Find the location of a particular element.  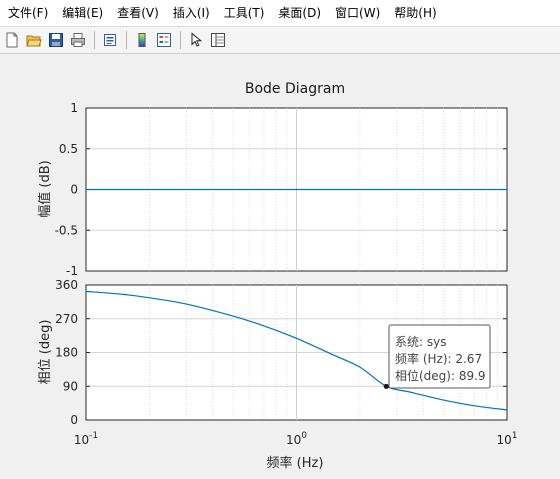

x-tick-labels: 10-1 100 101 is located at coordinates (296, 439).